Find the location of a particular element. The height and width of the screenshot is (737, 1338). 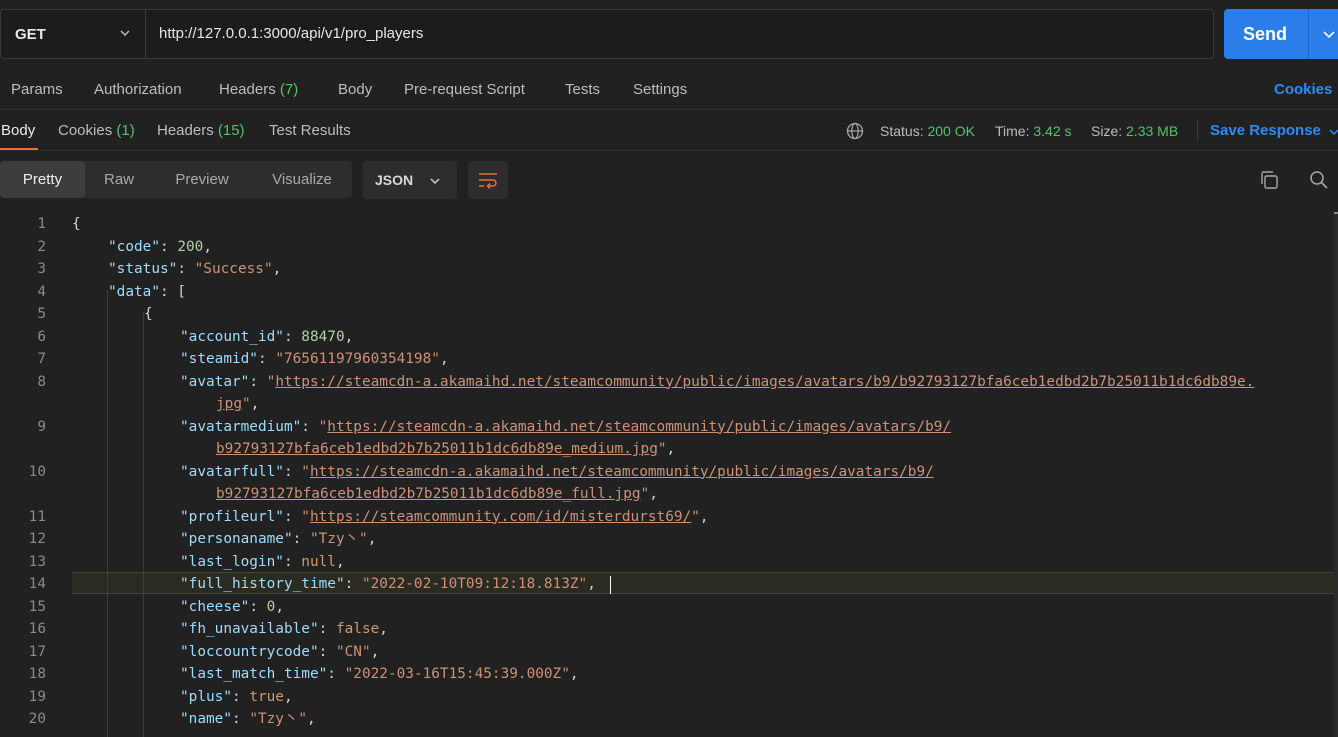

response-headers-count-badge: (15) is located at coordinates (231, 130).